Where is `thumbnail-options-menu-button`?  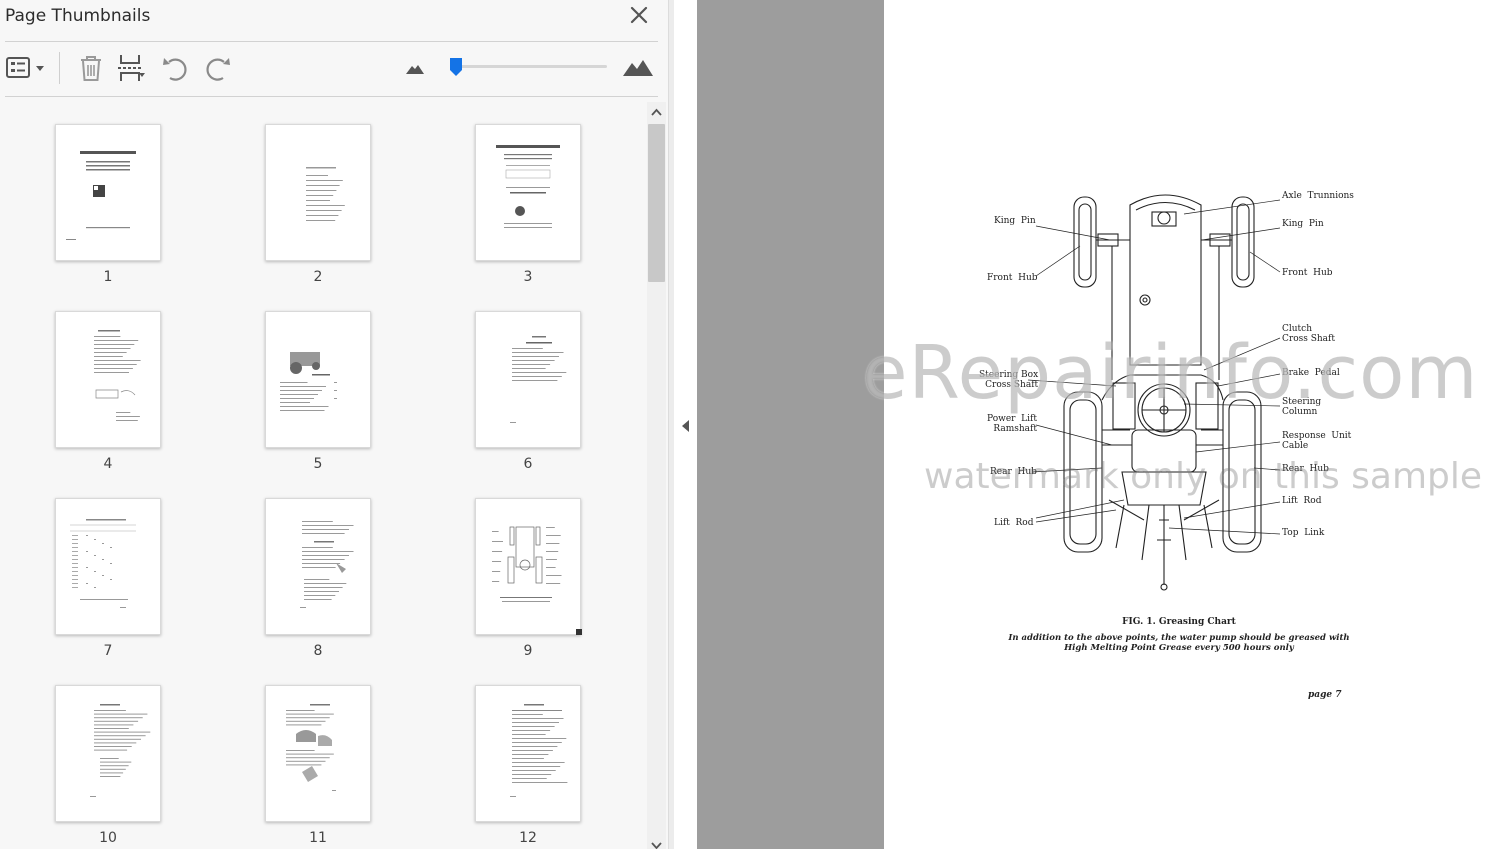 thumbnail-options-menu-button is located at coordinates (26, 68).